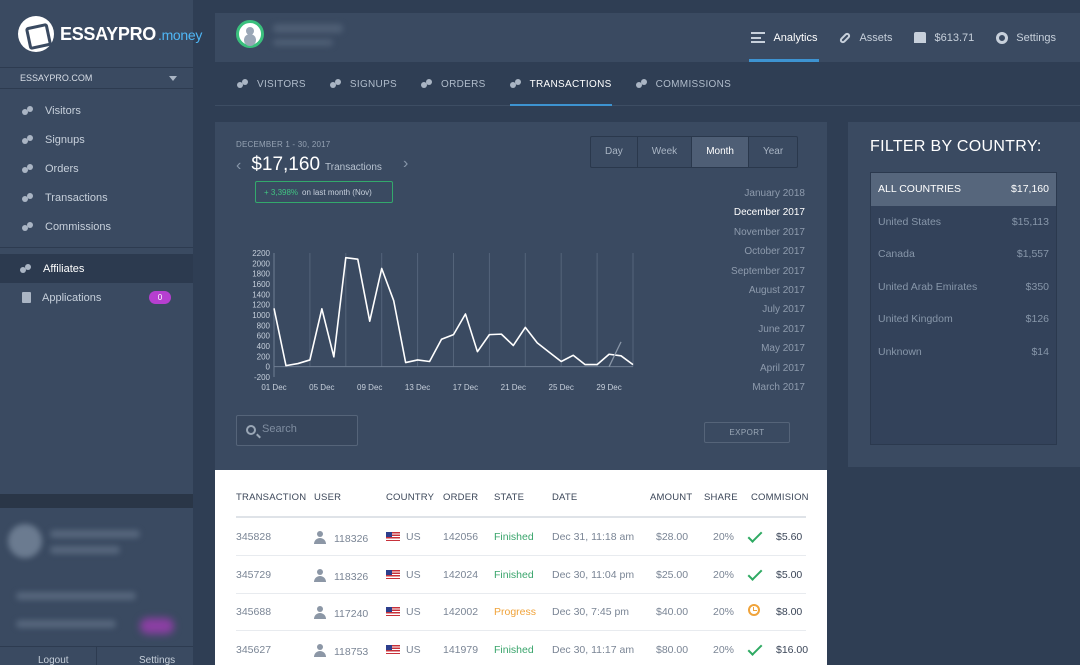 This screenshot has width=1080, height=665. Describe the element at coordinates (309, 165) in the screenshot. I see `kpi-summary: ‹ $17,160 Transactions` at that location.